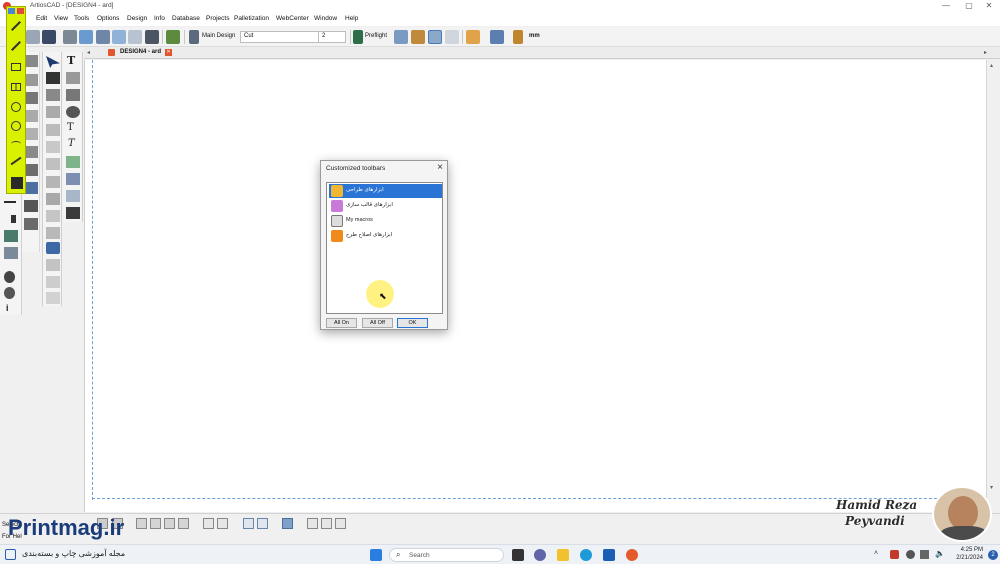 The image size is (1000, 564). Describe the element at coordinates (70, 127) in the screenshot. I see `text-style-icon: T` at that location.